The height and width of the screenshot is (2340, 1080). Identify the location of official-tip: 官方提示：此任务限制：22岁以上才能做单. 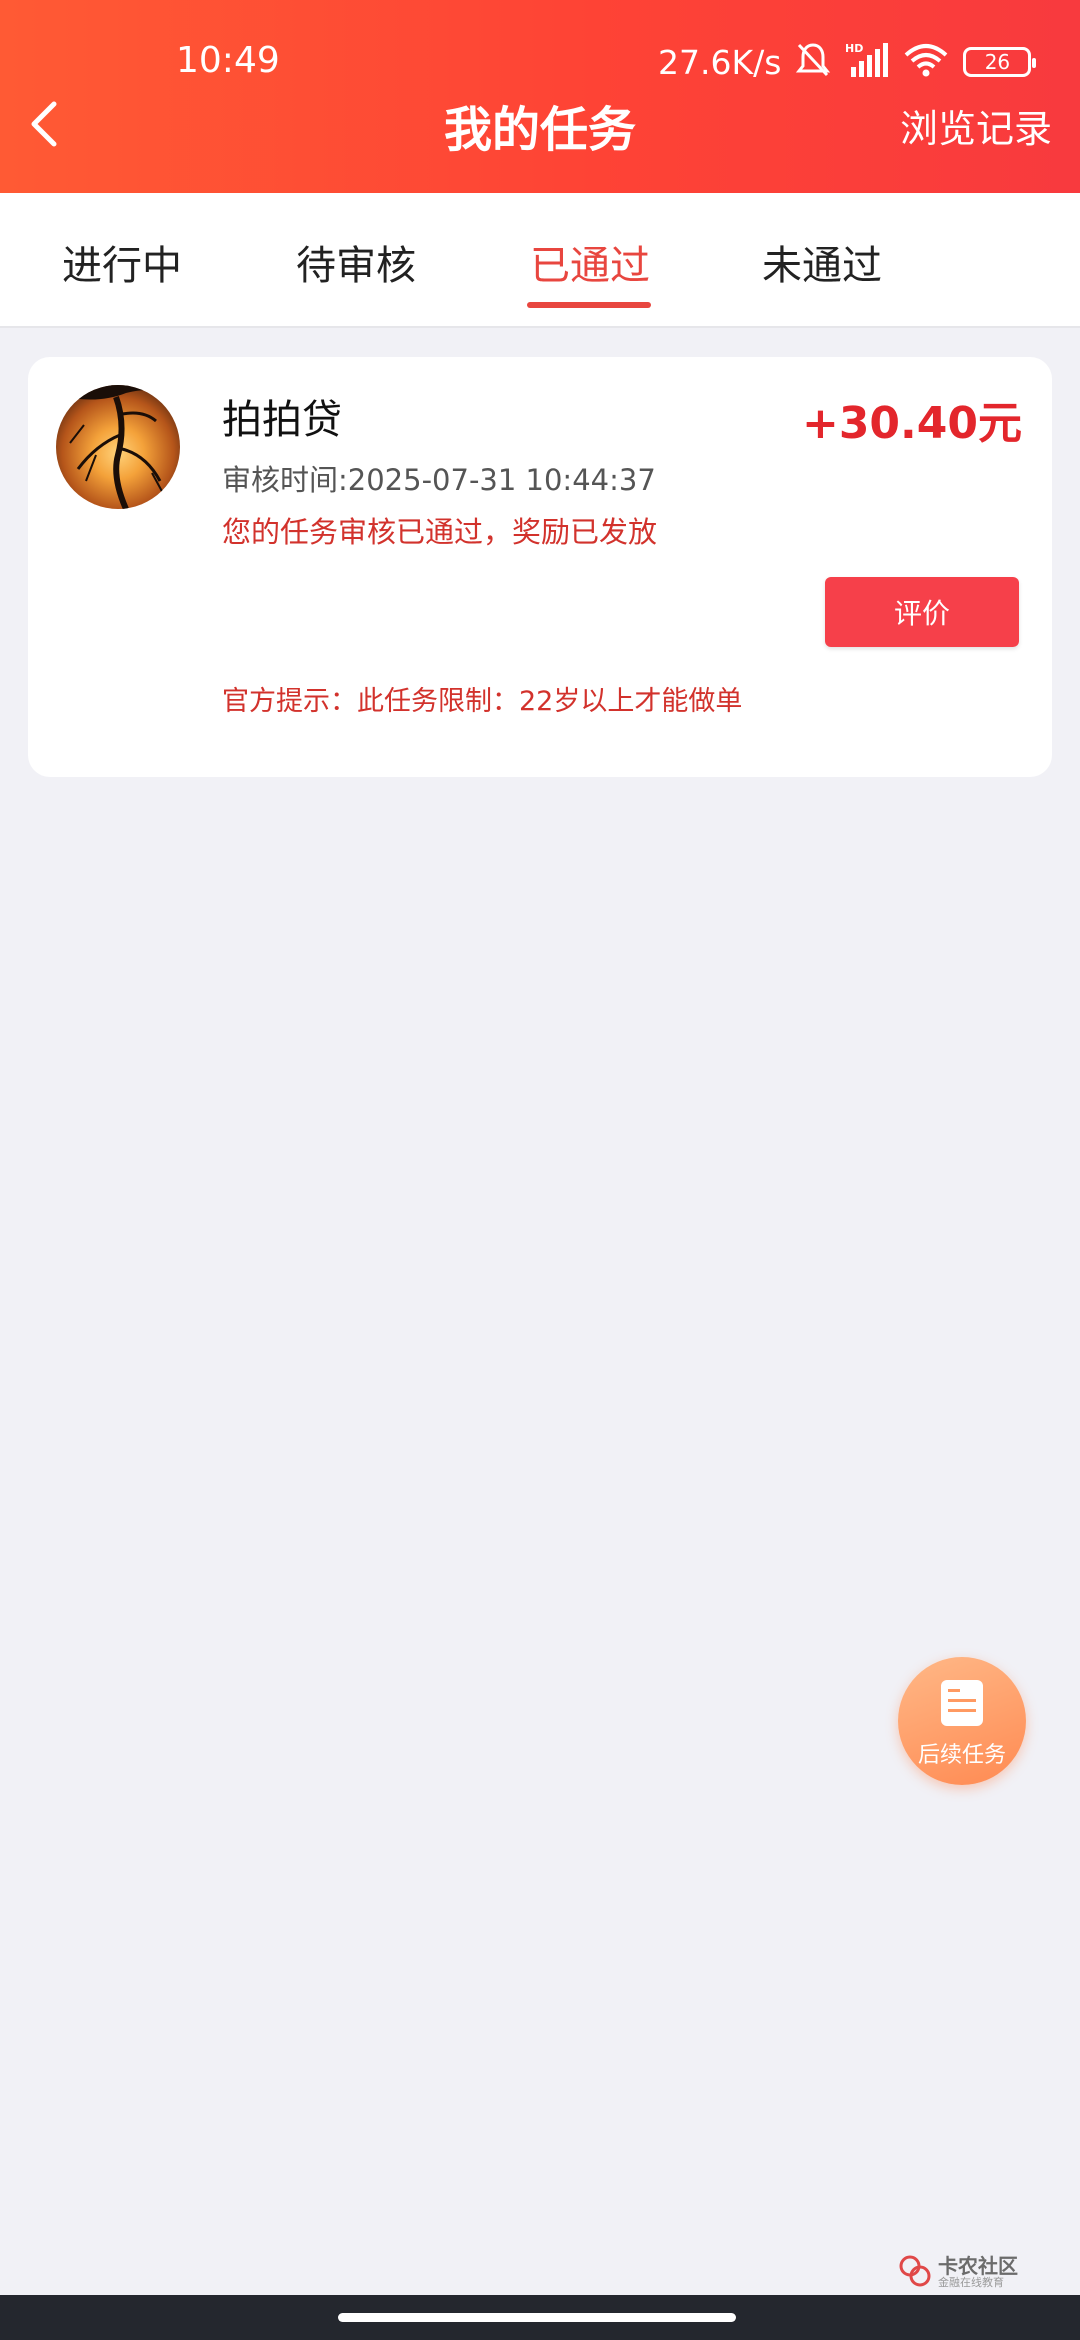
(482, 701).